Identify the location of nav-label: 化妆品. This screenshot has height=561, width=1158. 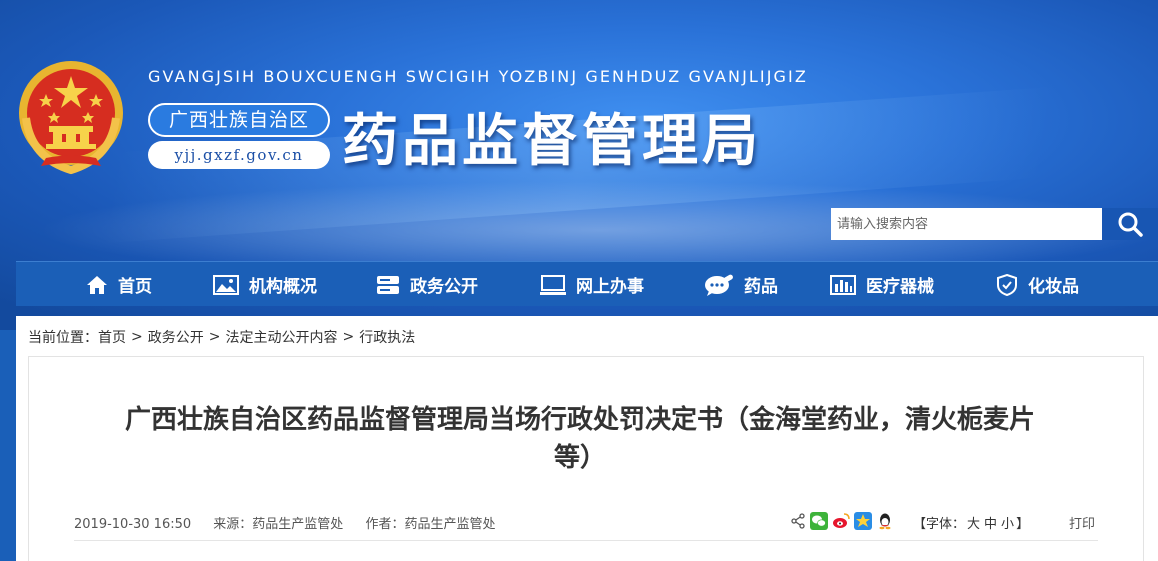
(1053, 287).